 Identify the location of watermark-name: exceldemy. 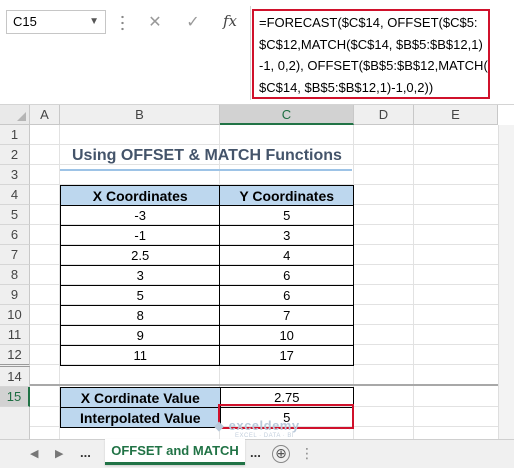
(264, 425).